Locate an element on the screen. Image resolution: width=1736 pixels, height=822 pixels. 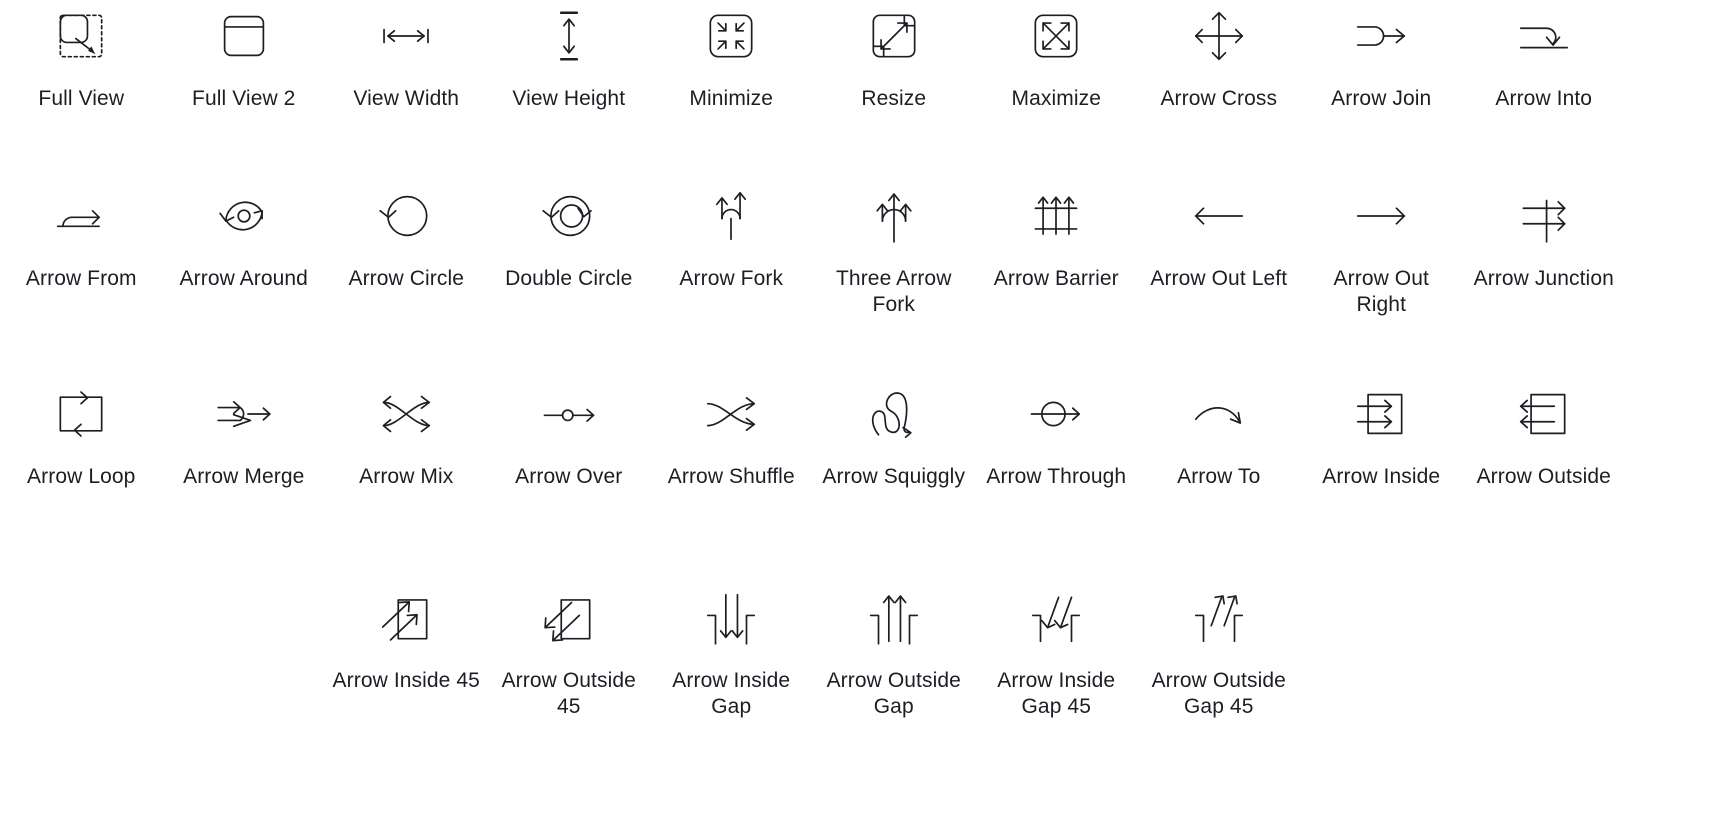
icon-cell-minimize: Minimize is located at coordinates (731, 89).